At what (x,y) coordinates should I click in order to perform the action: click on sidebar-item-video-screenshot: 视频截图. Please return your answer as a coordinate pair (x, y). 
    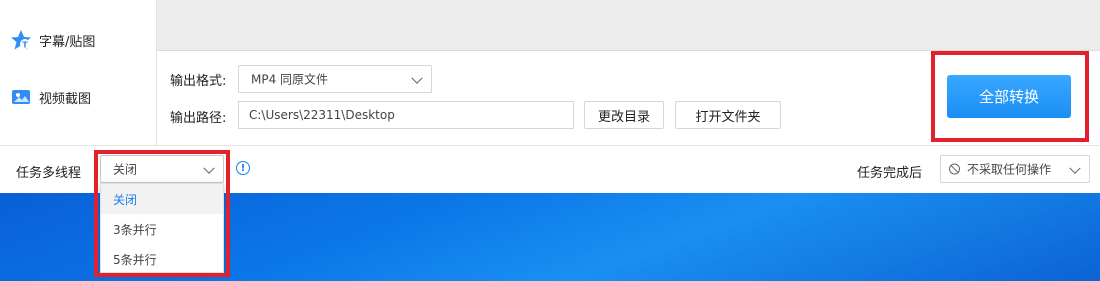
    Looking at the image, I should click on (50, 97).